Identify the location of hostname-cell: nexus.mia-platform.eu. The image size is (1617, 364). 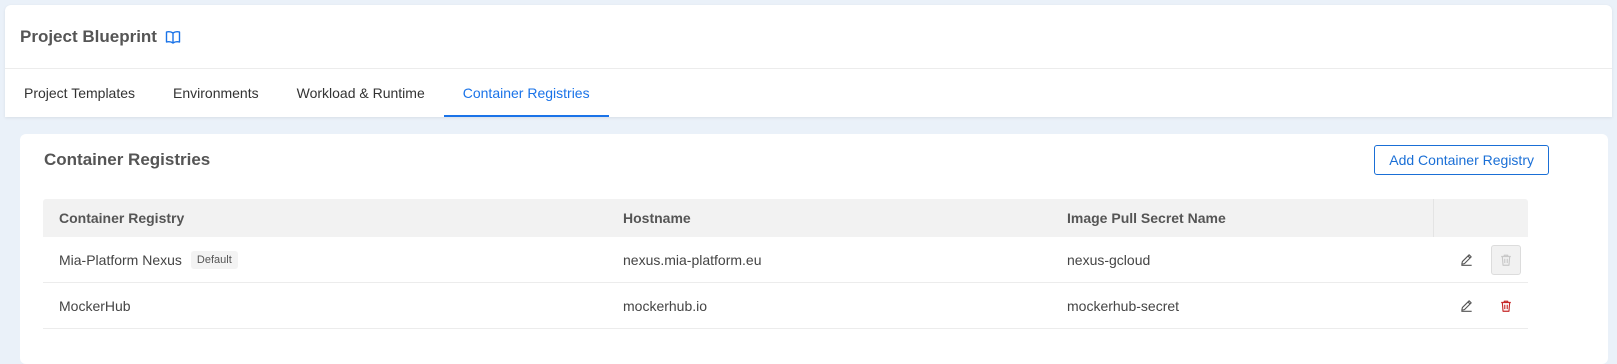
(692, 259).